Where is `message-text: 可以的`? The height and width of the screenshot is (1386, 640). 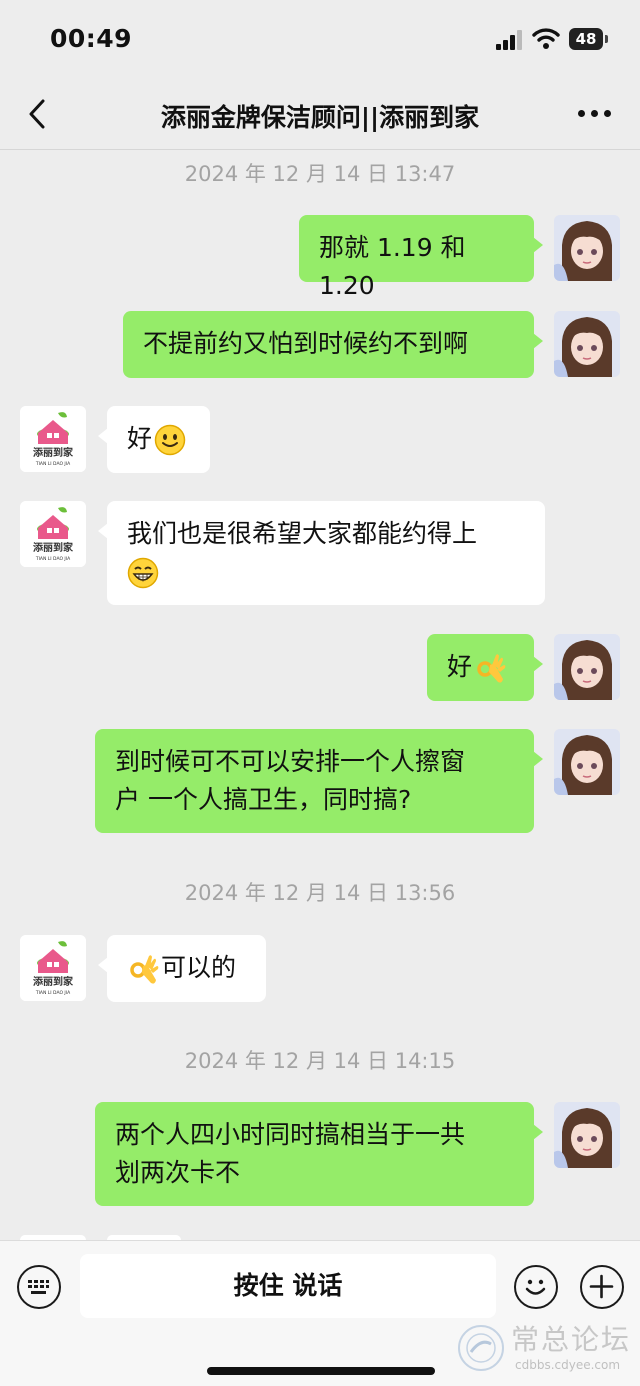
message-text: 可以的 is located at coordinates (199, 967).